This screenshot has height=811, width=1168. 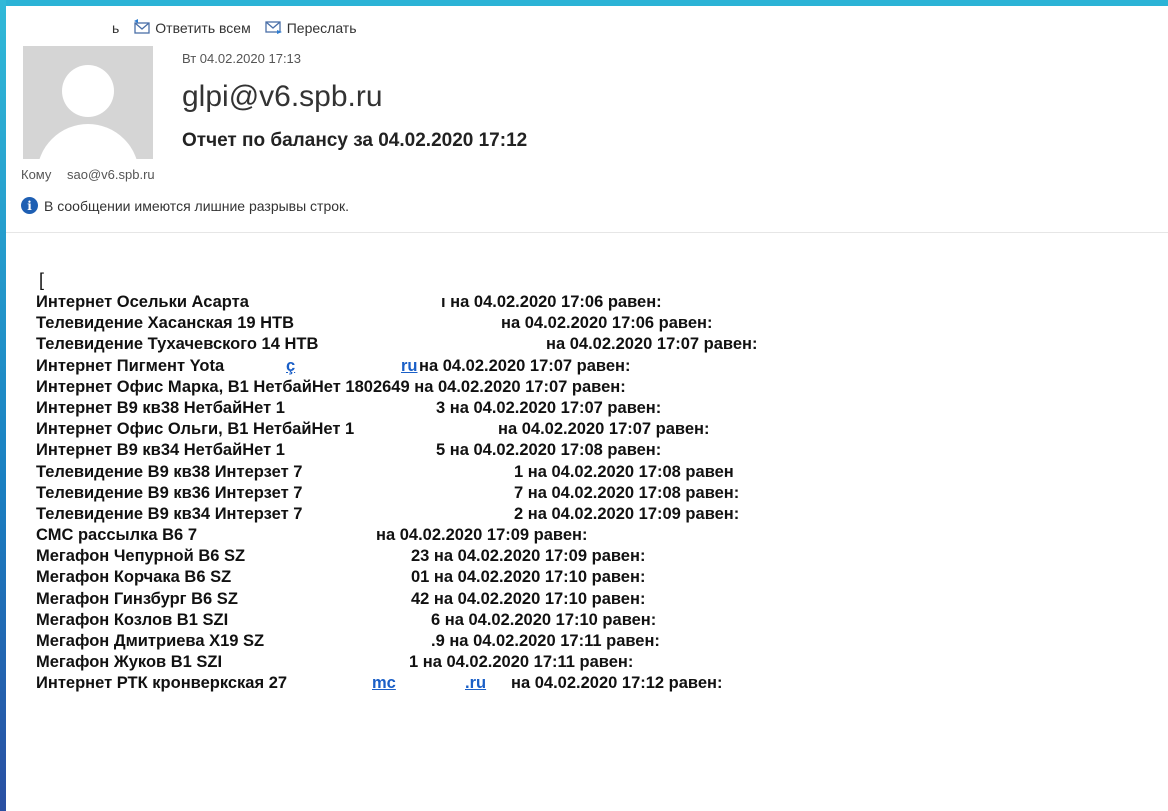 What do you see at coordinates (162, 683) in the screenshot?
I see `balance-line-label: Интернет РТК кронверкская 27` at bounding box center [162, 683].